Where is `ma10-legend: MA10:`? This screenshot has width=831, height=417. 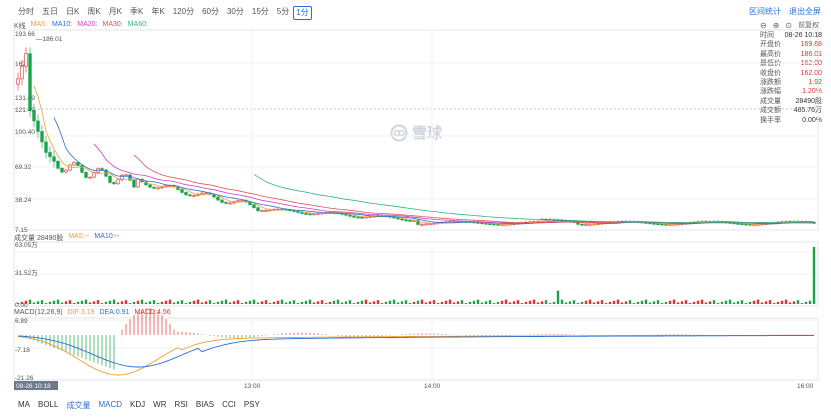
ma10-legend: MA10: is located at coordinates (62, 24).